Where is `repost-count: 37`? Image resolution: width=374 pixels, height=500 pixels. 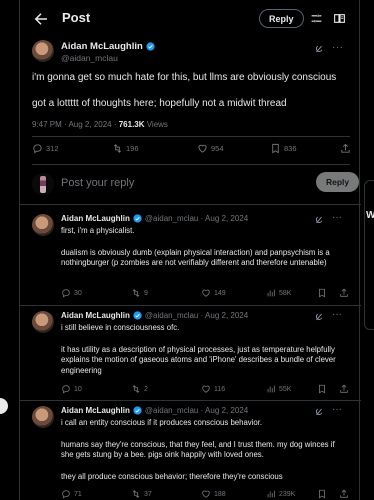 repost-count: 37 is located at coordinates (148, 494).